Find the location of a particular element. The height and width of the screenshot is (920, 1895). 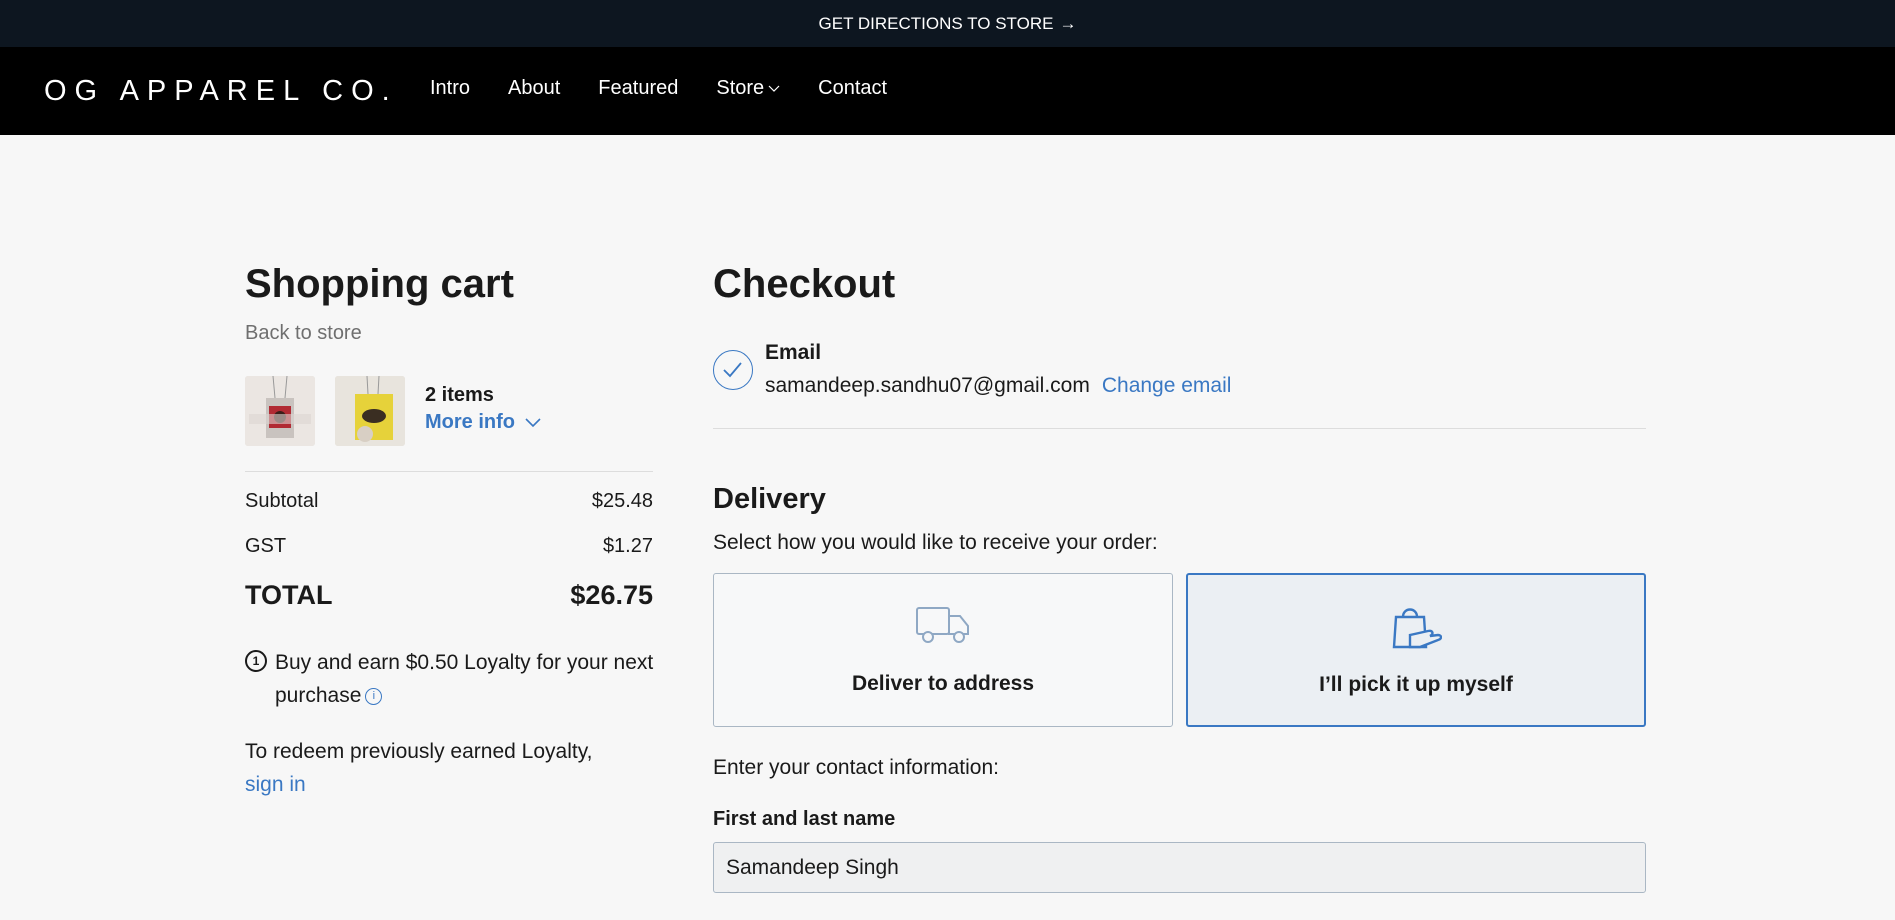

deliver-to-address-option: Deliver to address is located at coordinates (943, 650).